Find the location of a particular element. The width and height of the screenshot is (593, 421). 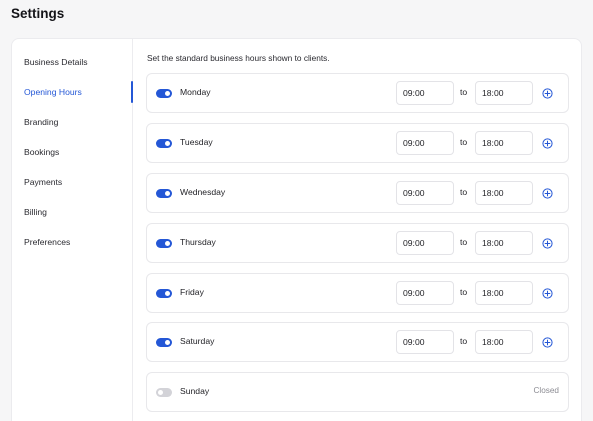

sidebar-active-indicator is located at coordinates (132, 92).